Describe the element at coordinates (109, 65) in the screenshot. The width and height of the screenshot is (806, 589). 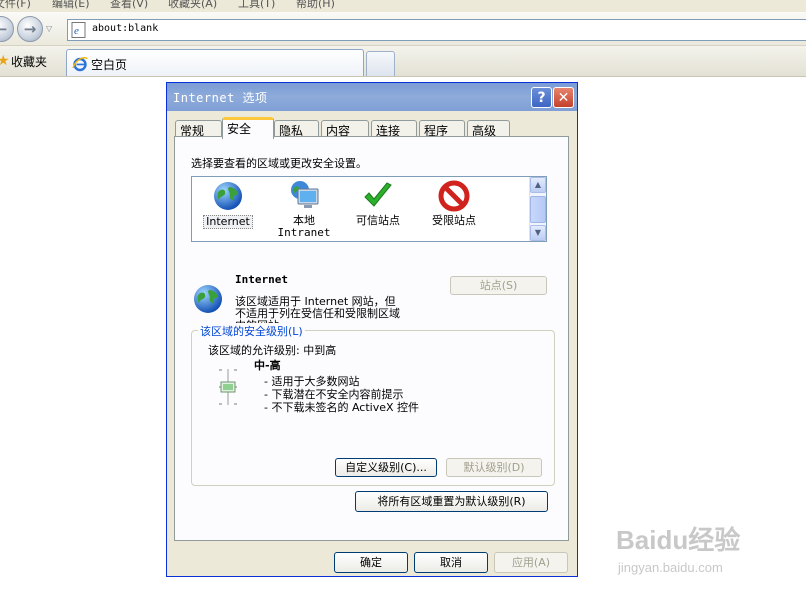
I see `browser-tab-title: 空白页` at that location.